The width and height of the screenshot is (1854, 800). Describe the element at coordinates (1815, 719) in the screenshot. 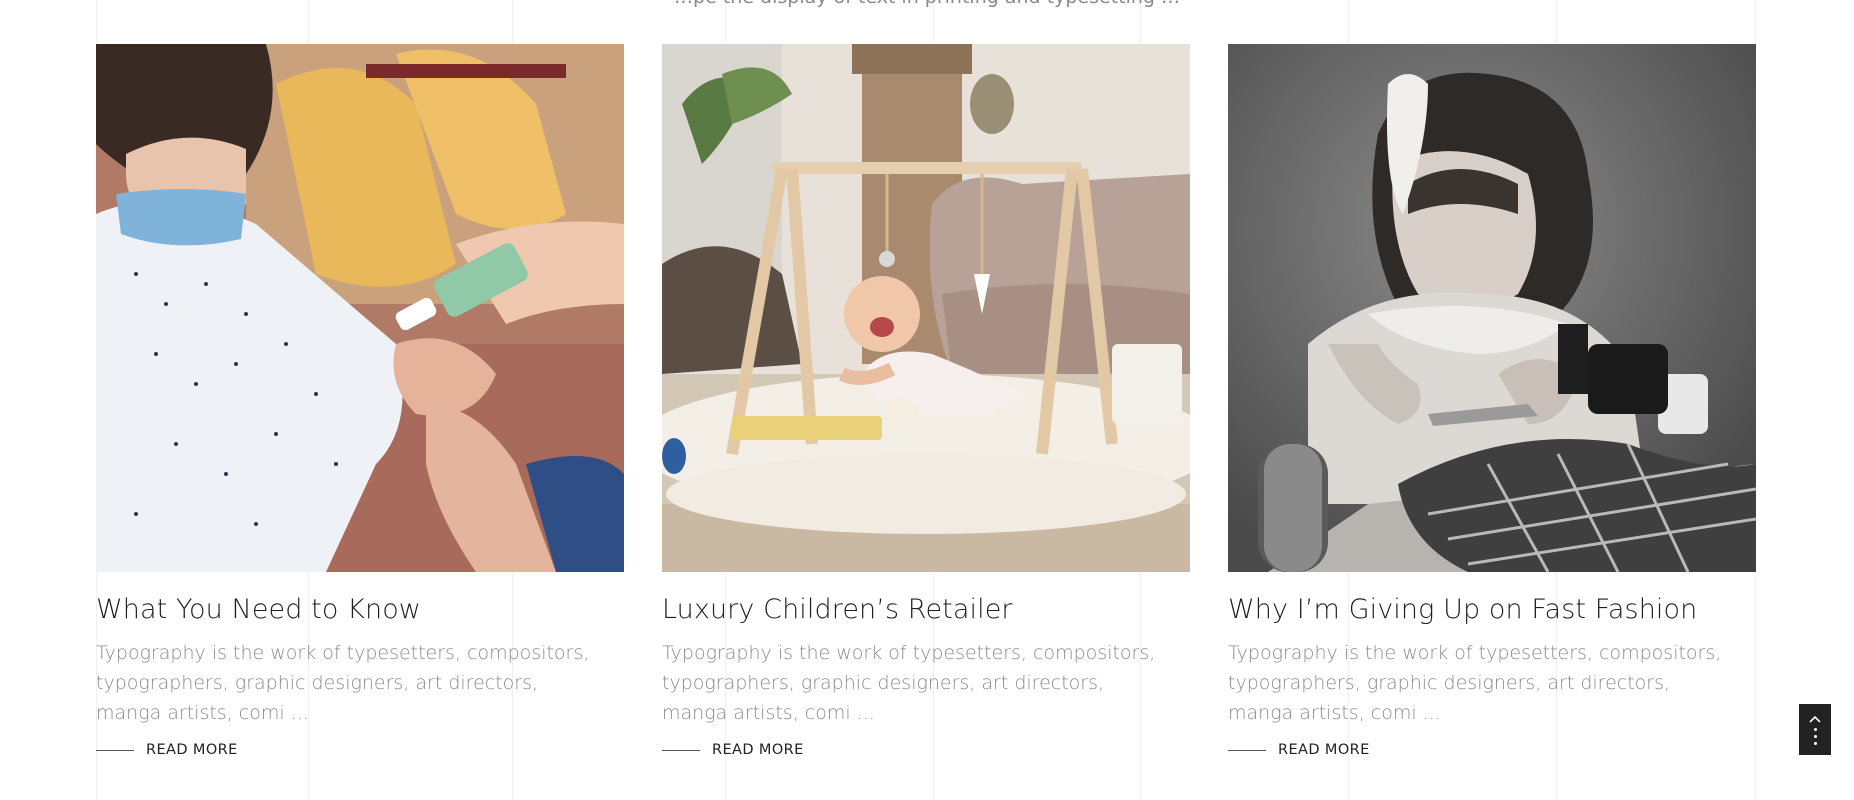

I see `chevron-up-icon` at that location.